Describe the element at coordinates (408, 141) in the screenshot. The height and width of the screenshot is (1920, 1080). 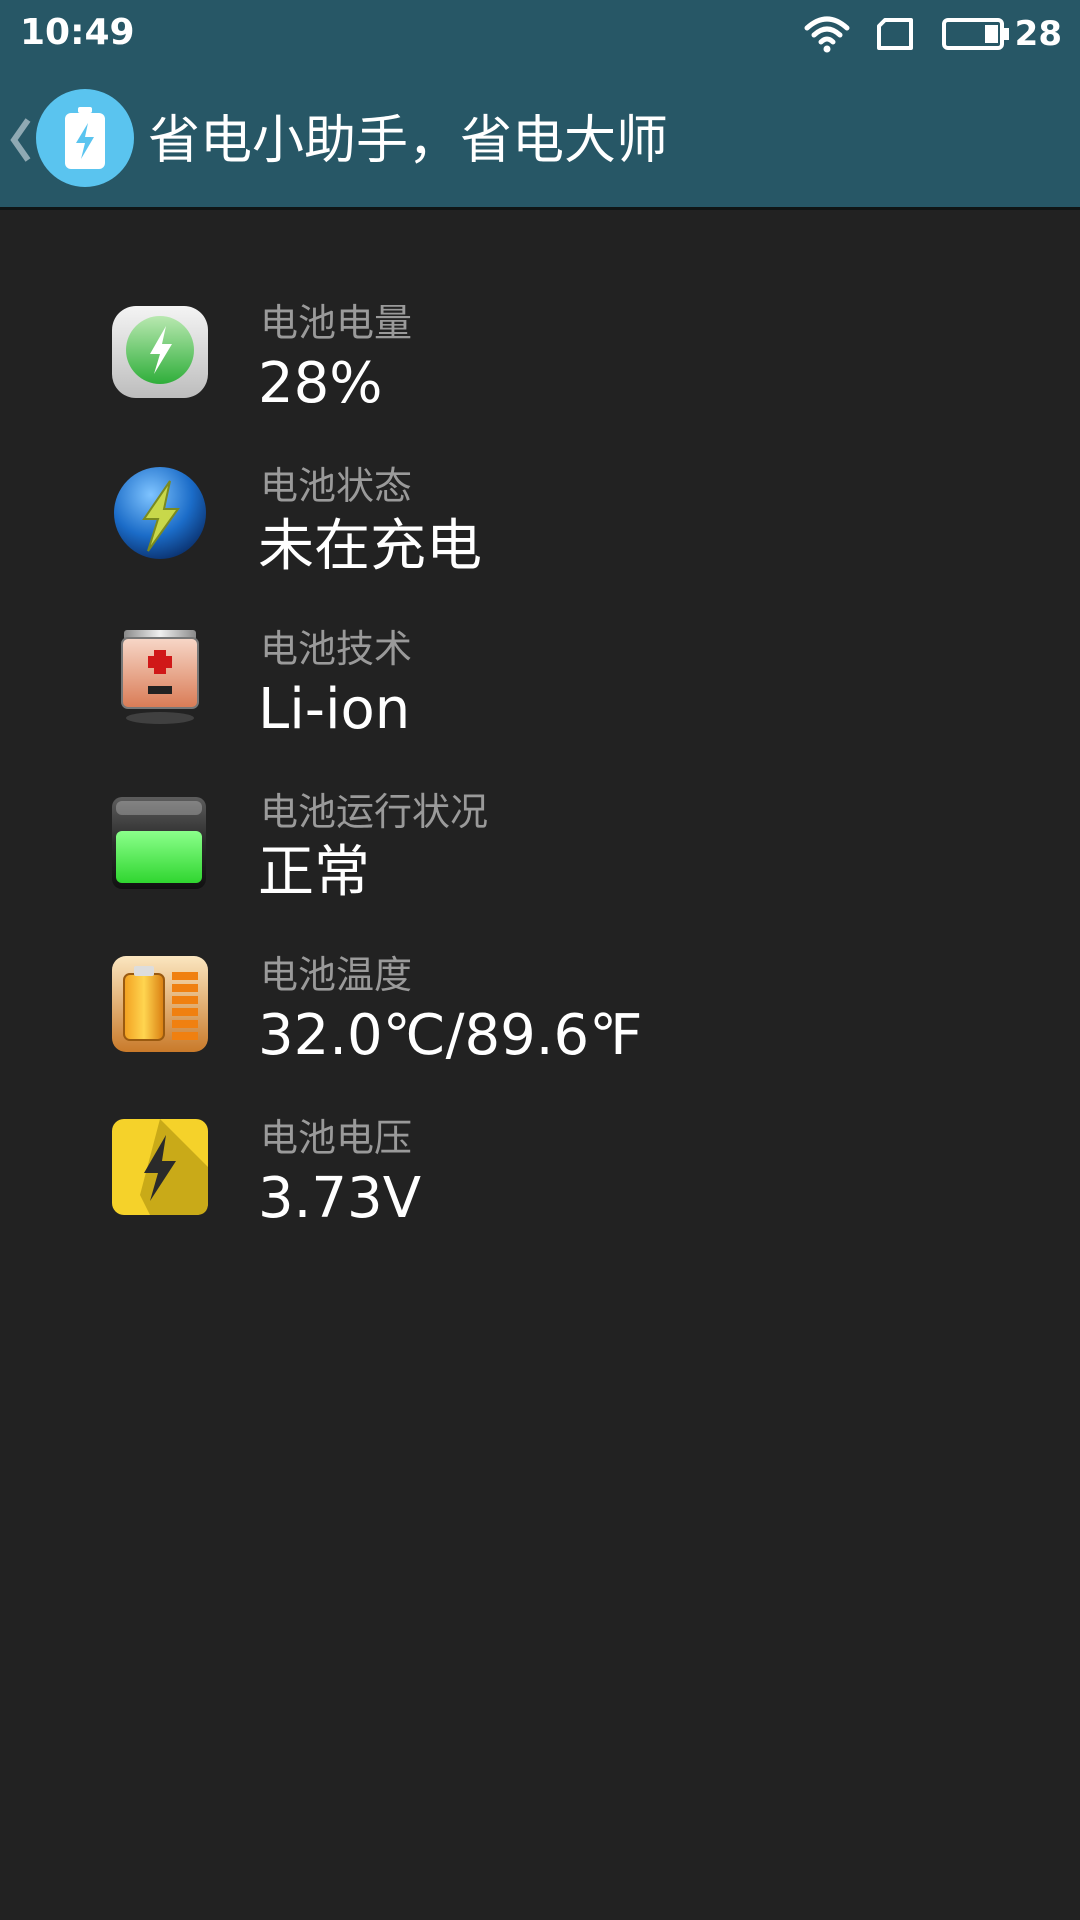
I see `app-title: 省电小助手，省电大师` at that location.